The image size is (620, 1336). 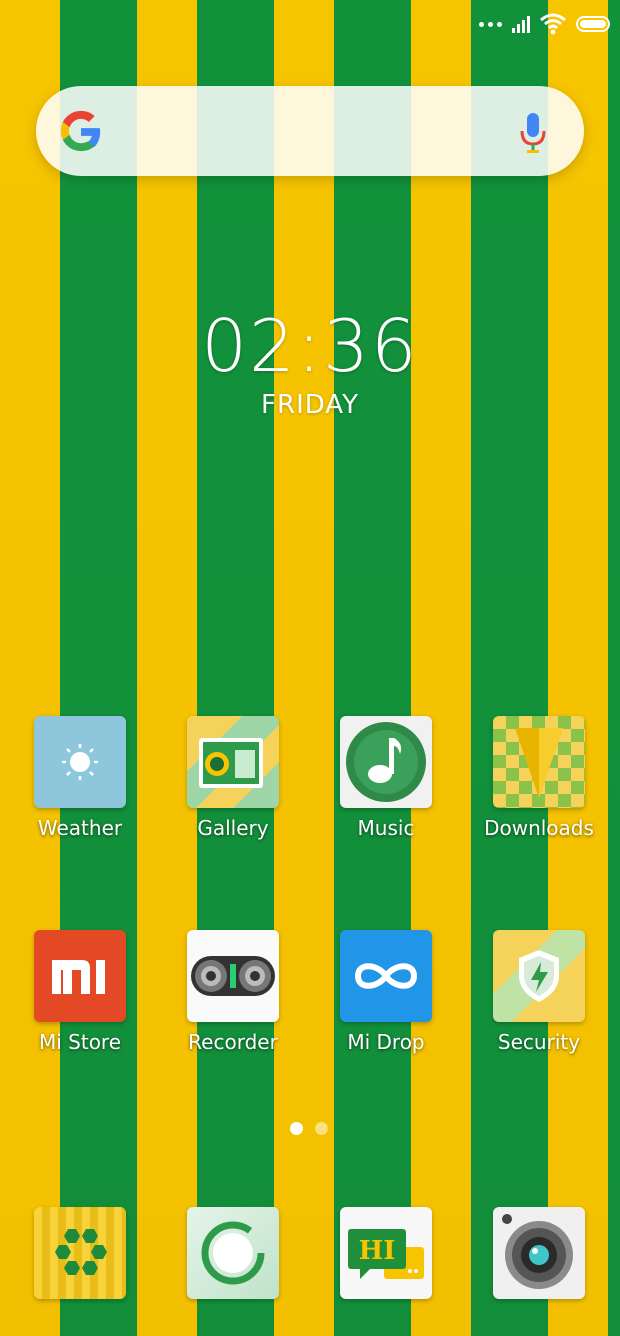 I want to click on status-bar, so click(x=544, y=24).